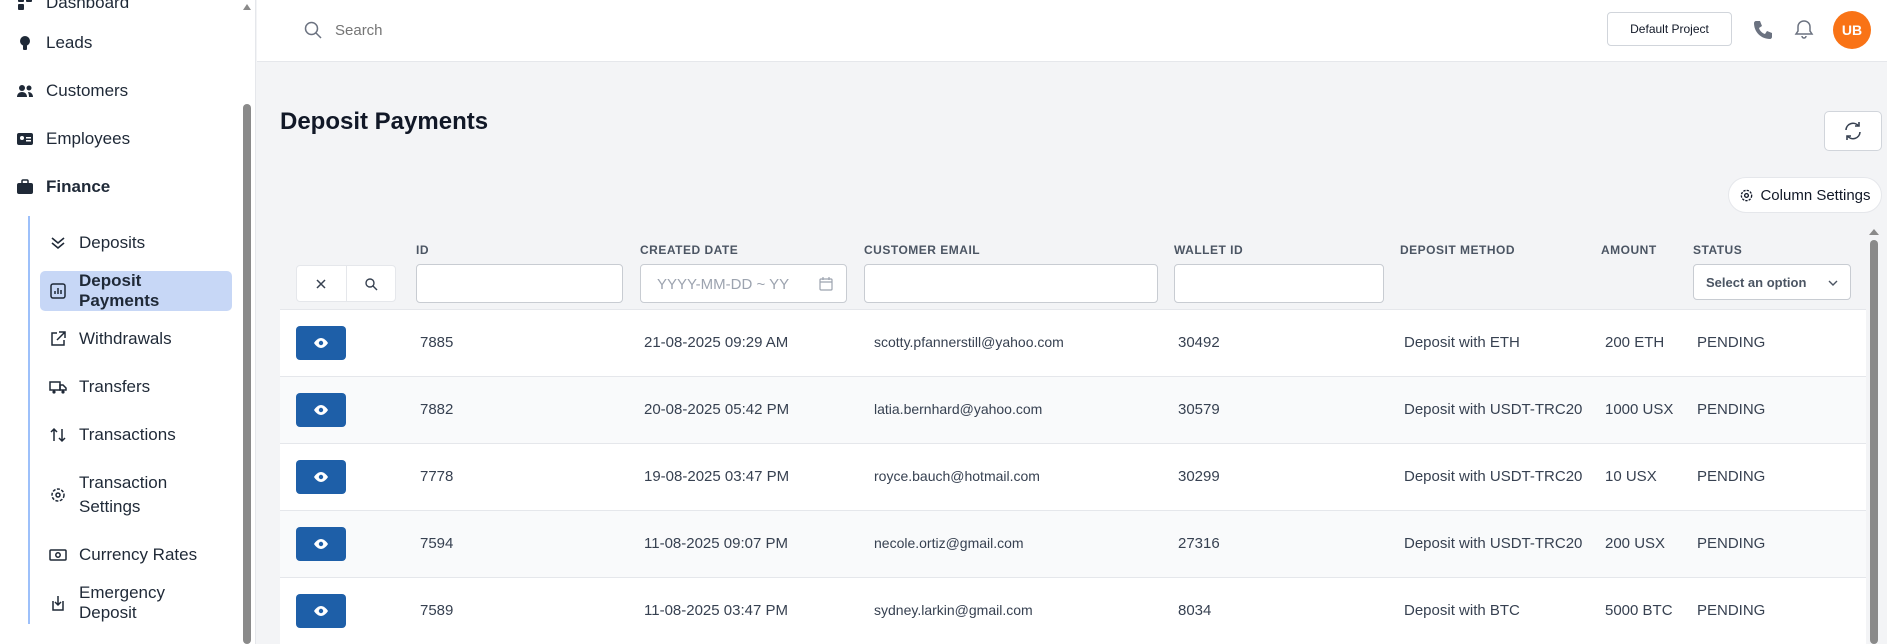  I want to click on cell-amount: 5000 BTC, so click(1639, 610).